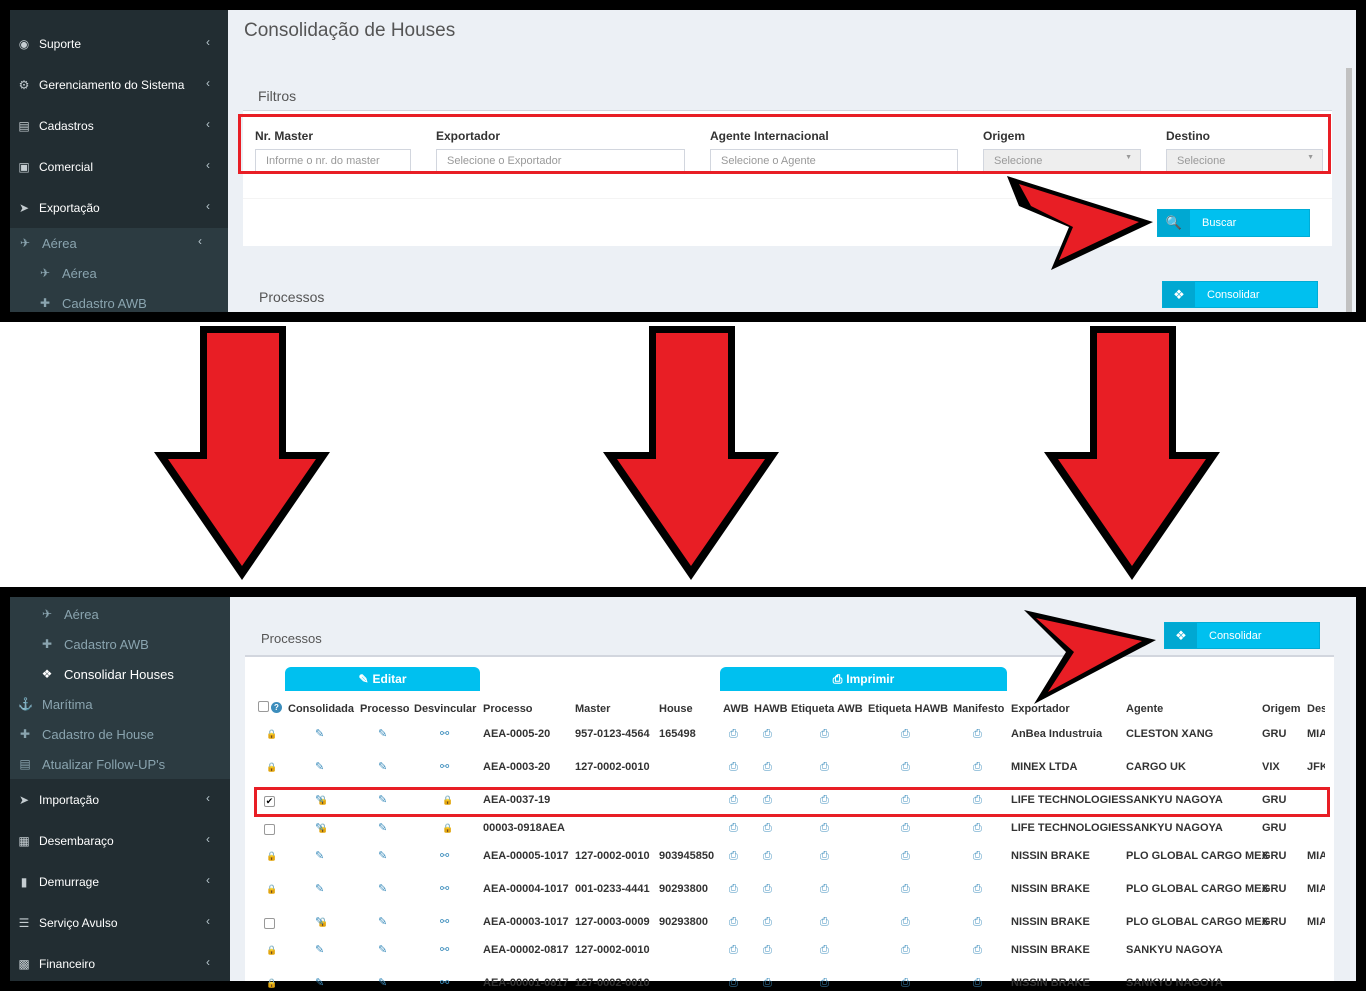 This screenshot has height=991, width=1366. Describe the element at coordinates (119, 674) in the screenshot. I see `sidebar-subitem-consolidar-houses: ❖ Consolidar Houses` at that location.